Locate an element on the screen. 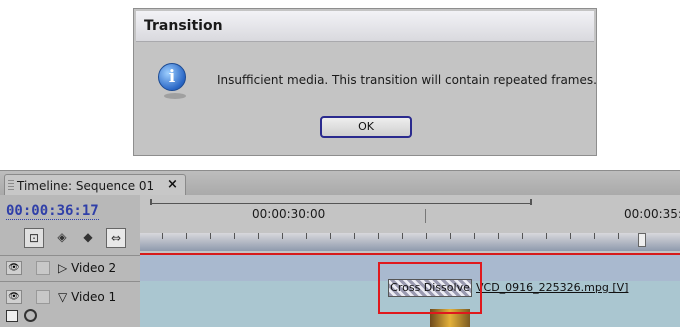 This screenshot has width=680, height=327. snap-icon: ⊡ is located at coordinates (34, 238).